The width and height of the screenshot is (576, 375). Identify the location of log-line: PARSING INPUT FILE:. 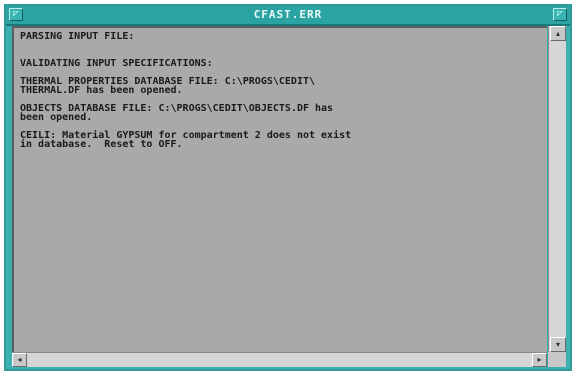
(77, 36).